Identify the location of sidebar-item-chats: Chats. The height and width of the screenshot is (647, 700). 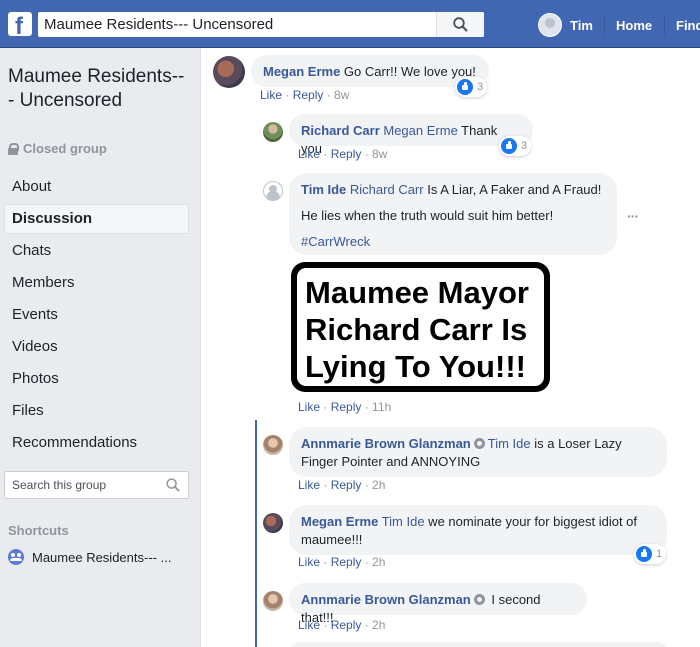
(96, 251).